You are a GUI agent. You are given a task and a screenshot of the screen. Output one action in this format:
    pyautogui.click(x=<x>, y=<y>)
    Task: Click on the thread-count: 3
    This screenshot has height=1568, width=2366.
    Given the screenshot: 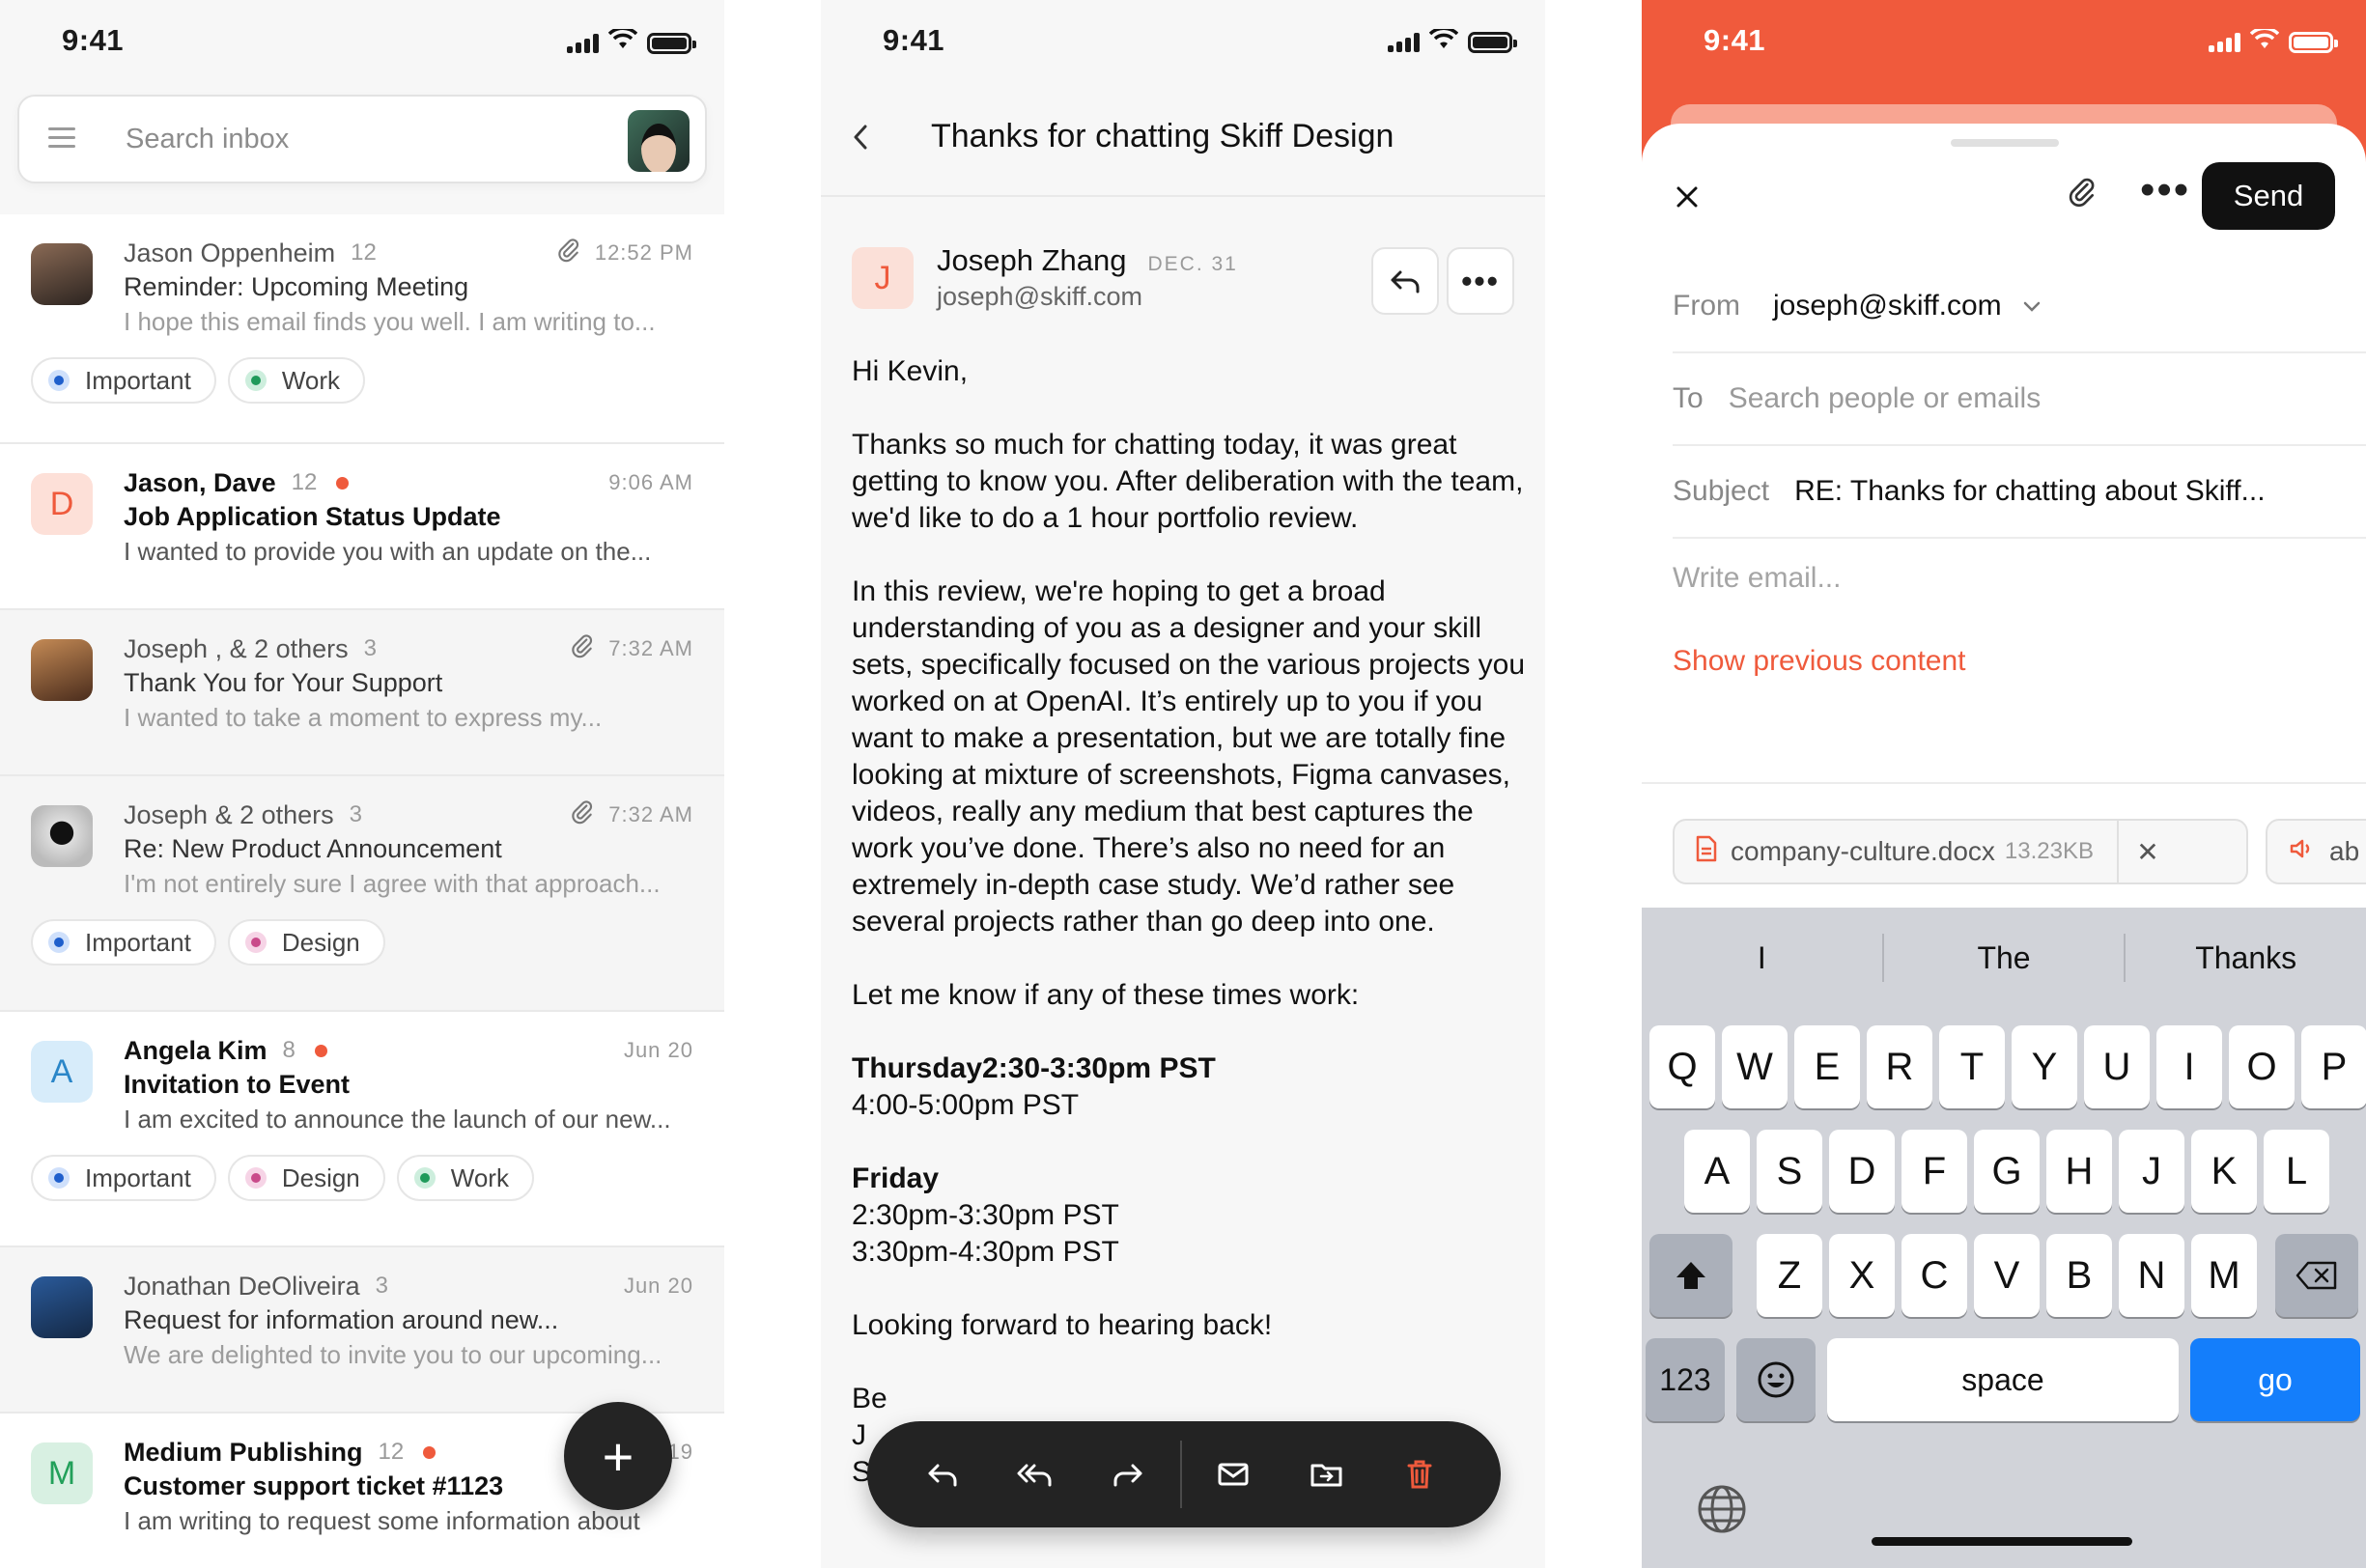 What is the action you would take?
    pyautogui.click(x=355, y=814)
    